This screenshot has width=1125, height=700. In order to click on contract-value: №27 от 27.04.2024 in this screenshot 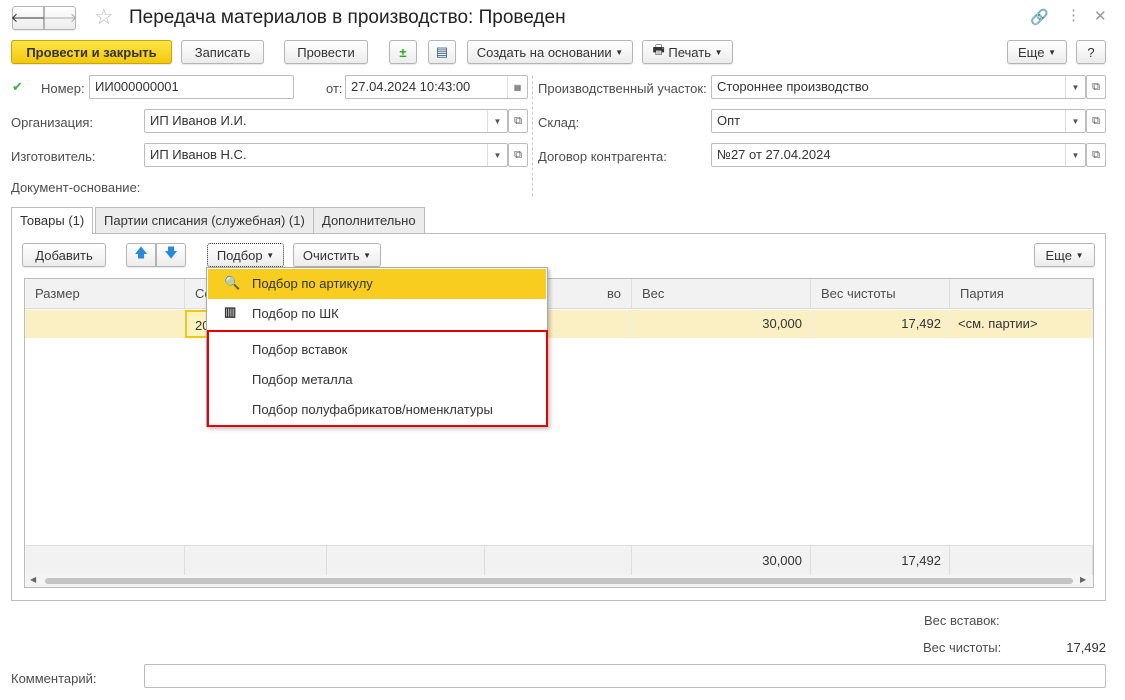, I will do `click(774, 154)`.